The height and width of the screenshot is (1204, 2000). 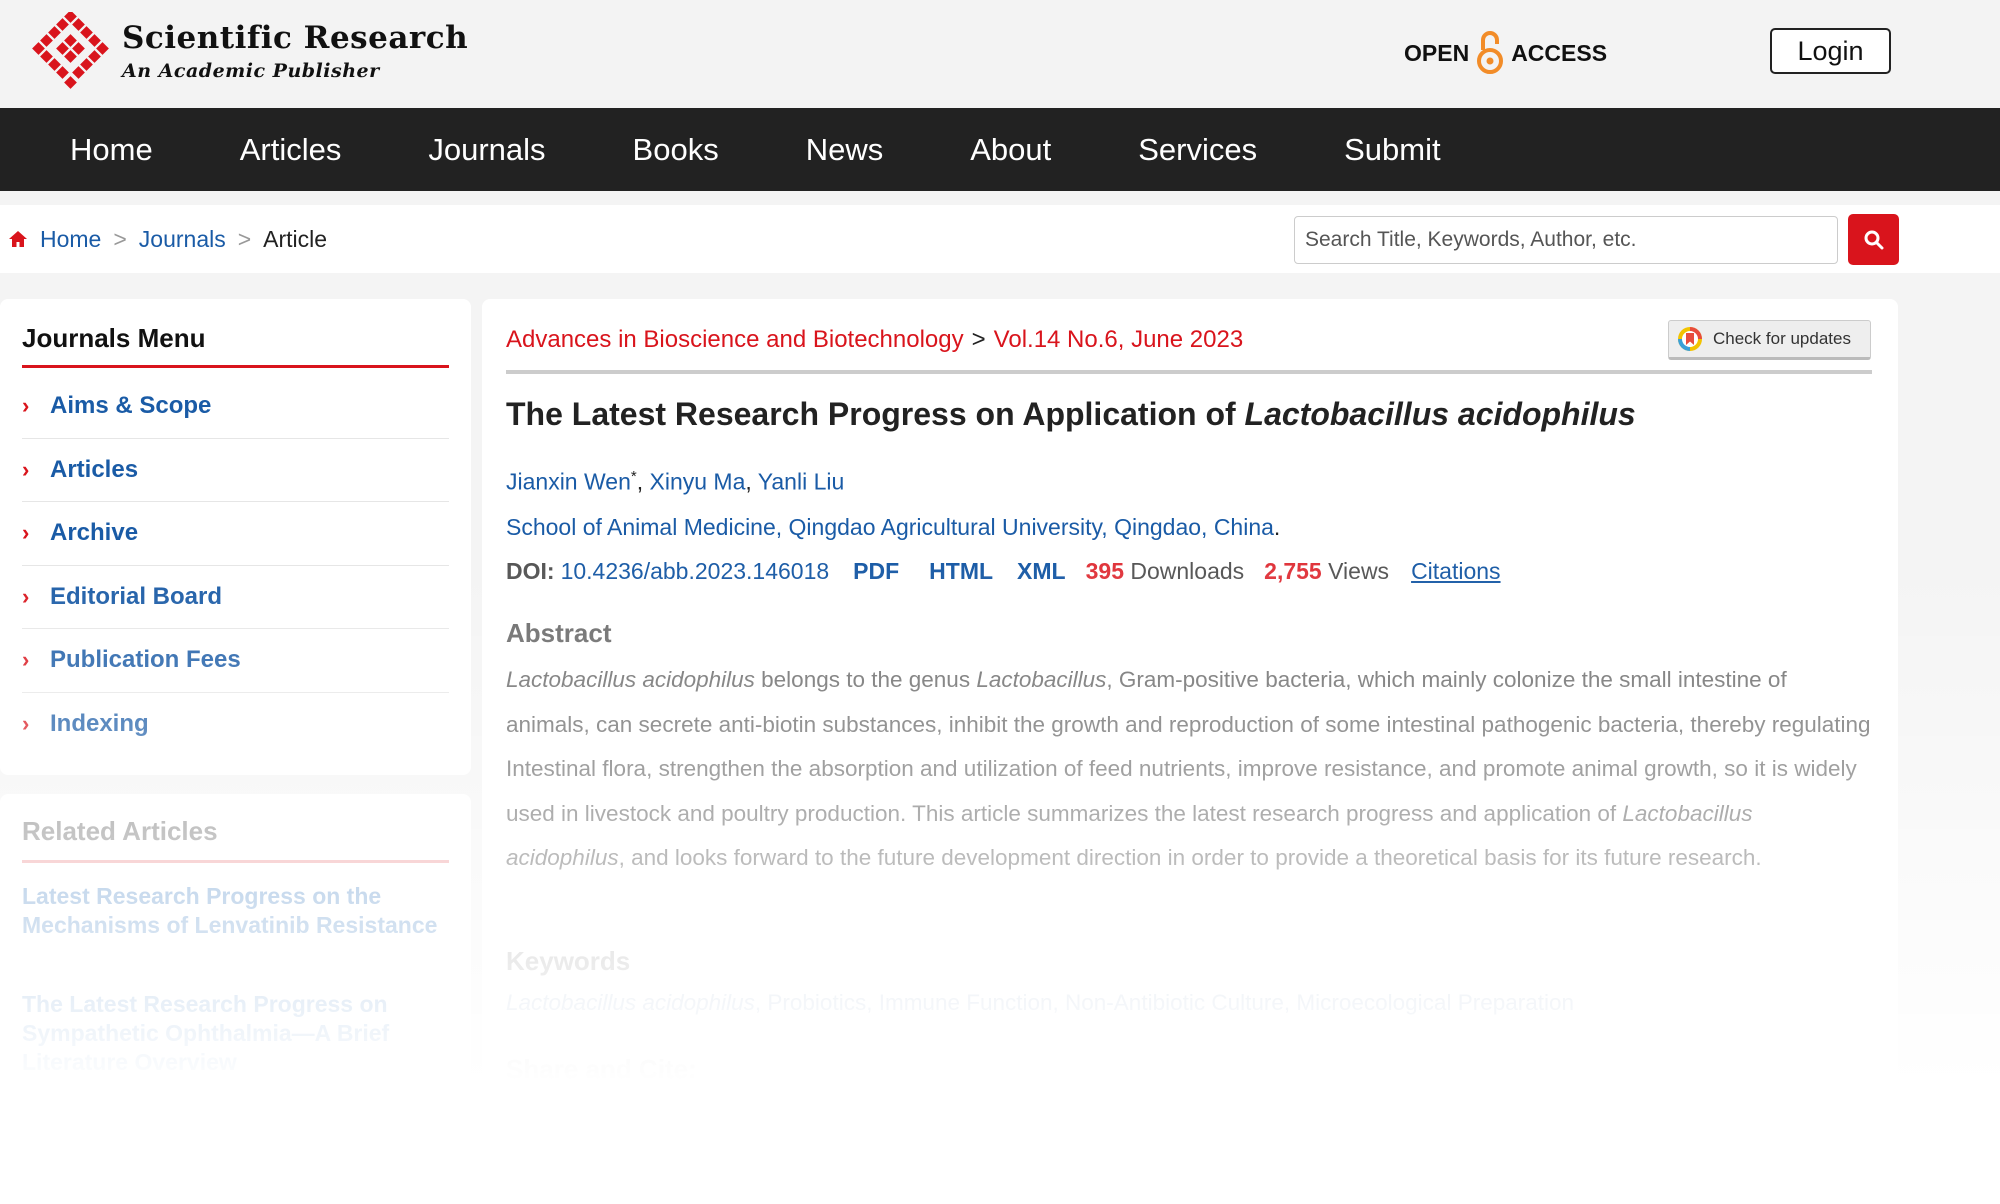 I want to click on publisher-logo, so click(x=70, y=52).